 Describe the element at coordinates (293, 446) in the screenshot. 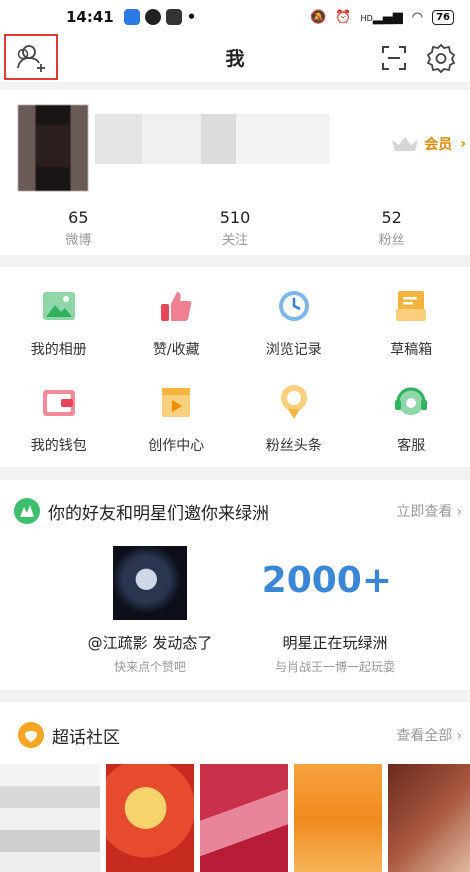

I see `grid-label: 粉丝头条` at that location.